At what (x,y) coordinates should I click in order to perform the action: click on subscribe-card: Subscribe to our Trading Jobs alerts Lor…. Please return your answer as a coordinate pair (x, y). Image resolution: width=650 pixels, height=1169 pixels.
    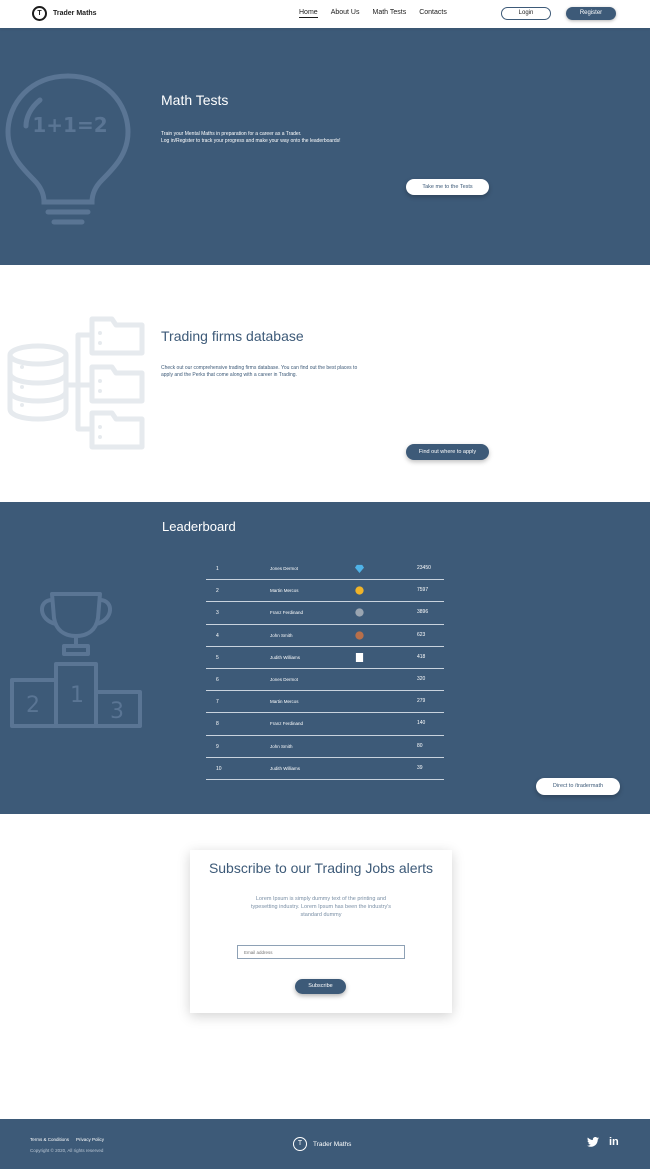
    Looking at the image, I should click on (321, 931).